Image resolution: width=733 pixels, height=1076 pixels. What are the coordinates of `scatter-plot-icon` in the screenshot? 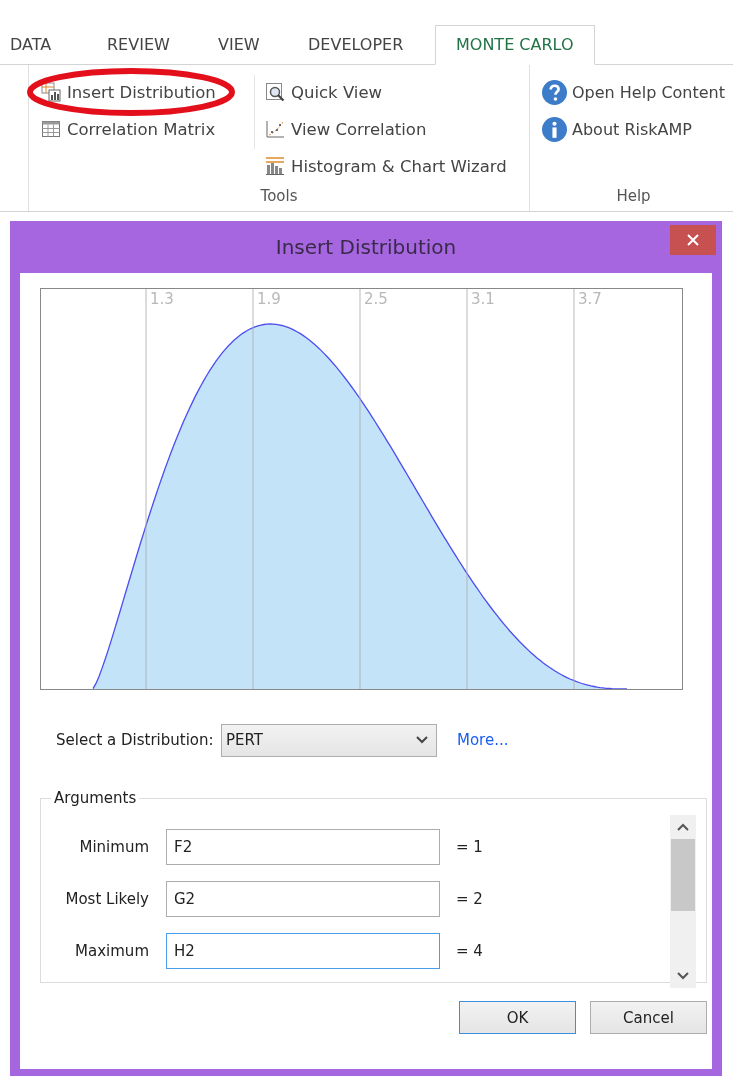 It's located at (275, 129).